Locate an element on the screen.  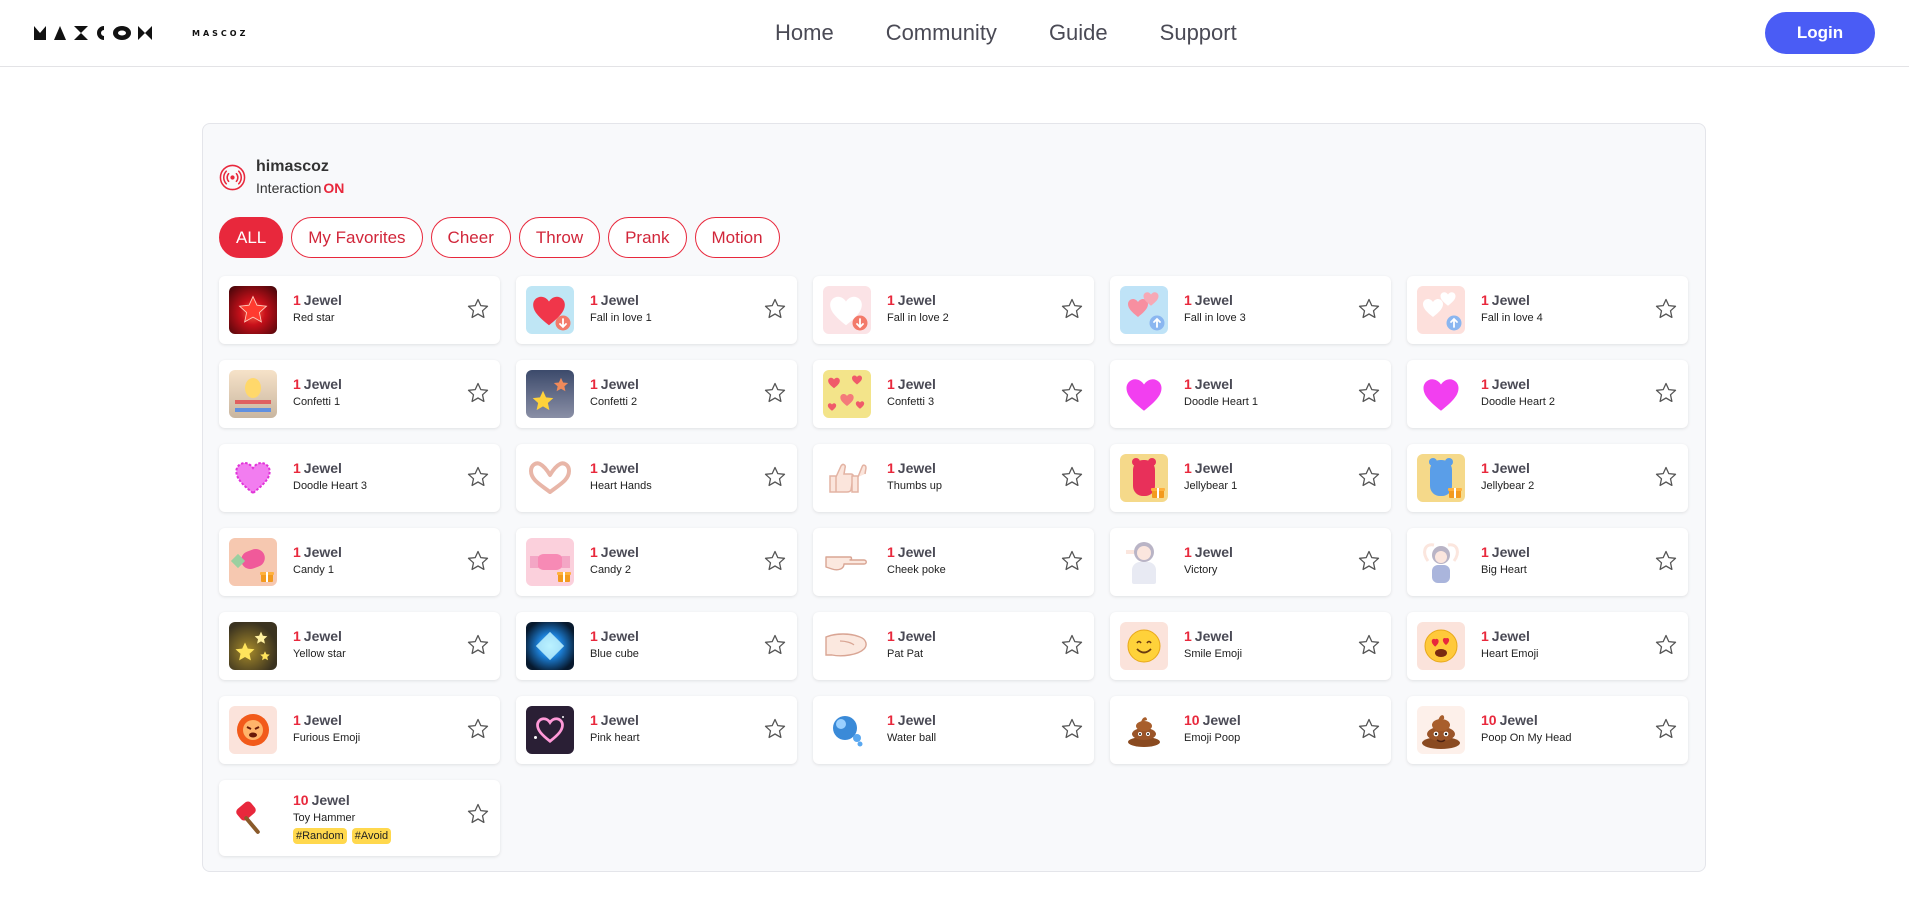
item-card: 1 Jewel Confetti 1 is located at coordinates (359, 394).